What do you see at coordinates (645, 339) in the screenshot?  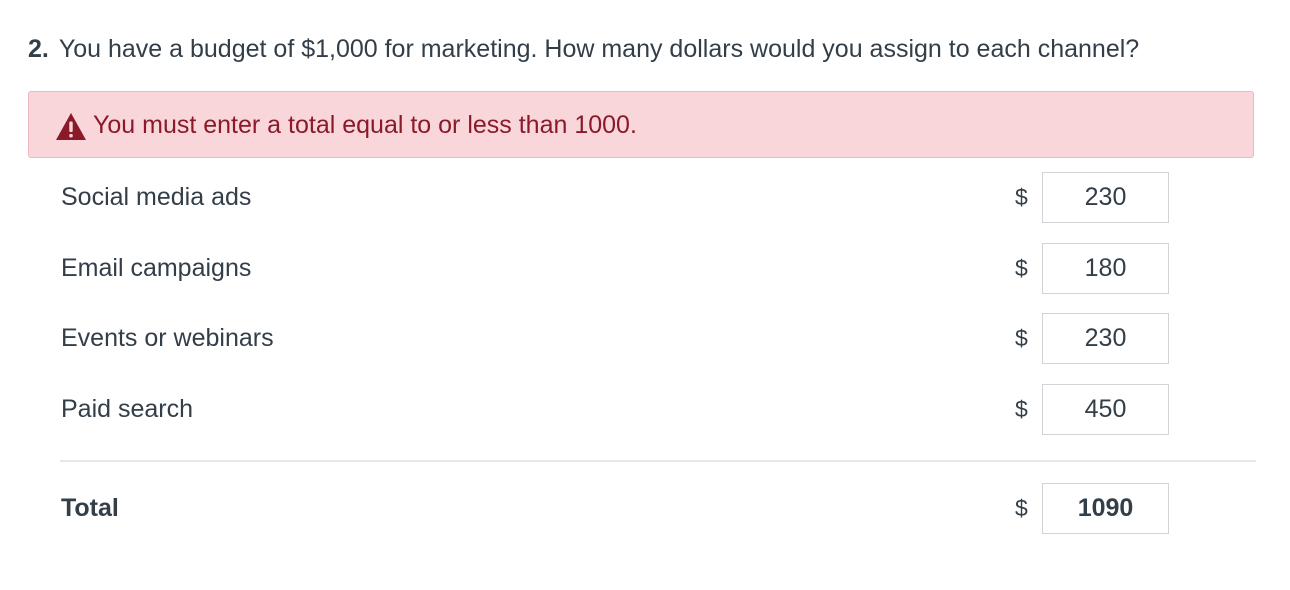 I see `allocation-row-events-or-webinars: Events or webinars $` at bounding box center [645, 339].